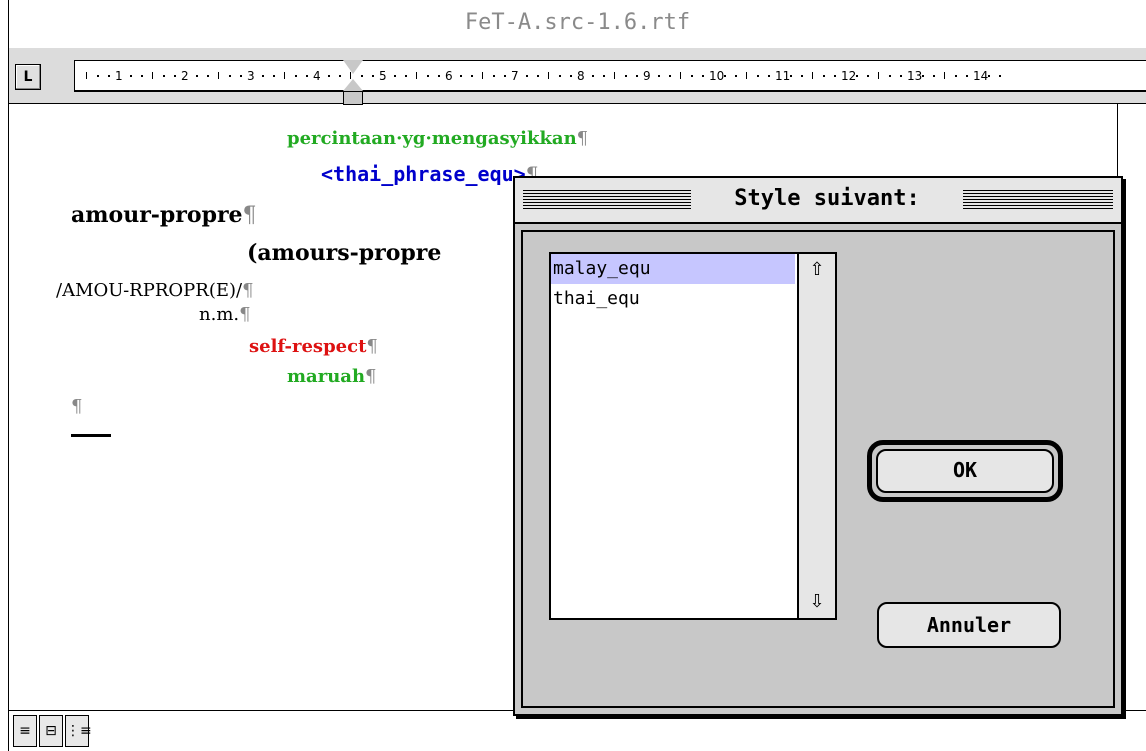 The height and width of the screenshot is (751, 1146). What do you see at coordinates (673, 436) in the screenshot?
I see `style-list: malay_equ thai_equ` at bounding box center [673, 436].